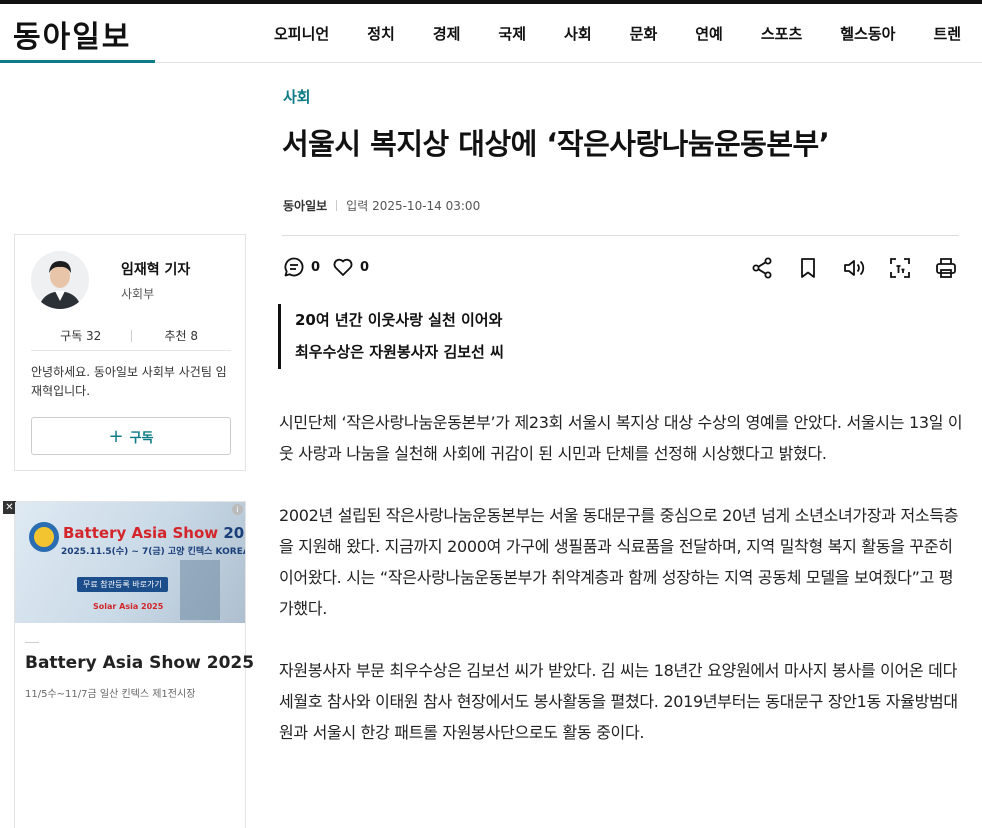 This screenshot has height=828, width=982. Describe the element at coordinates (762, 268) in the screenshot. I see `share-icon` at that location.